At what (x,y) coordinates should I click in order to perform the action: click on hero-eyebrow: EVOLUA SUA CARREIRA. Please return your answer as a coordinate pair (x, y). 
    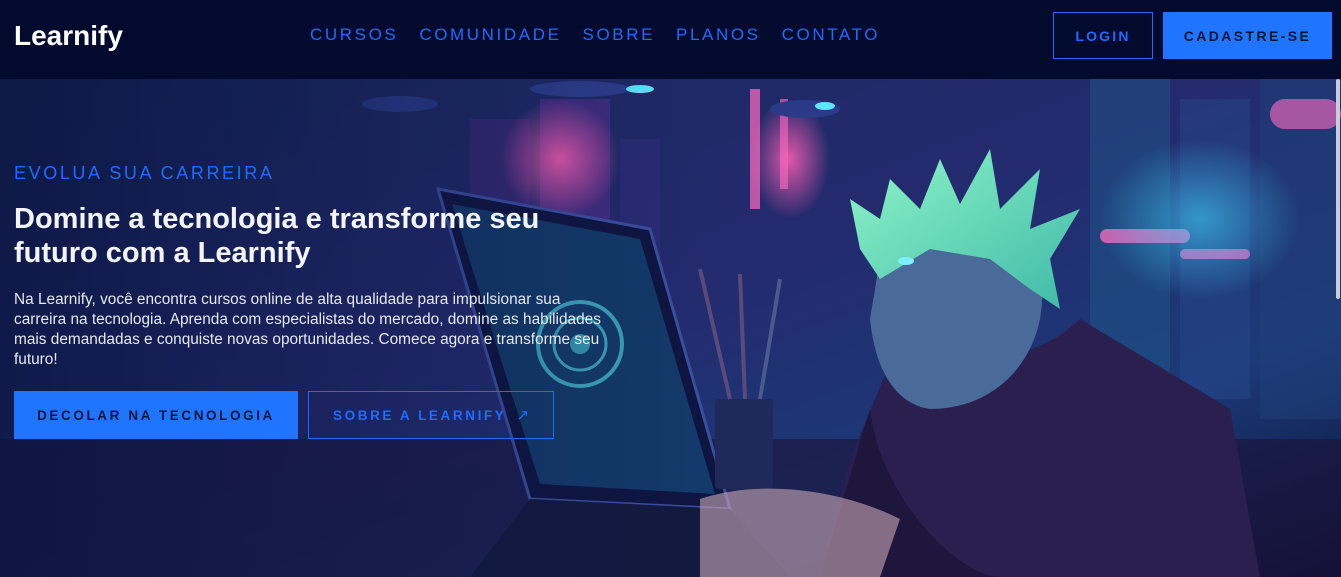
    Looking at the image, I should click on (144, 173).